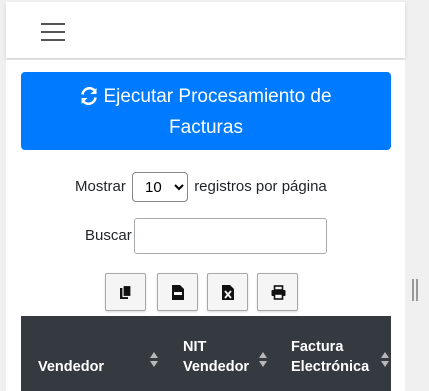 Image resolution: width=429 pixels, height=391 pixels. Describe the element at coordinates (227, 292) in the screenshot. I see `excel-button` at that location.